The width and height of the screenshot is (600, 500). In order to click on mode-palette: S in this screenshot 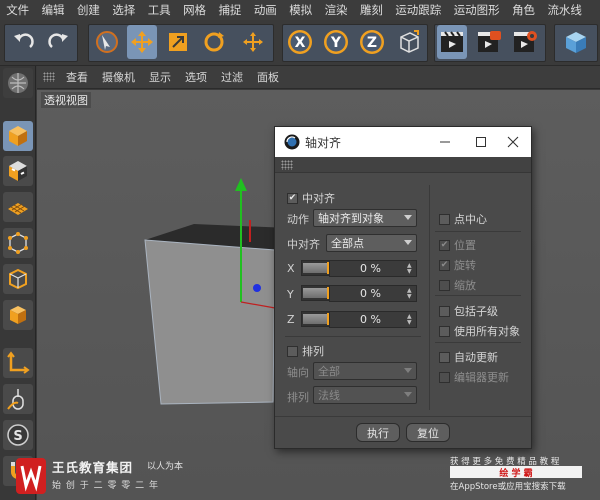, I will do `click(18, 283)`.